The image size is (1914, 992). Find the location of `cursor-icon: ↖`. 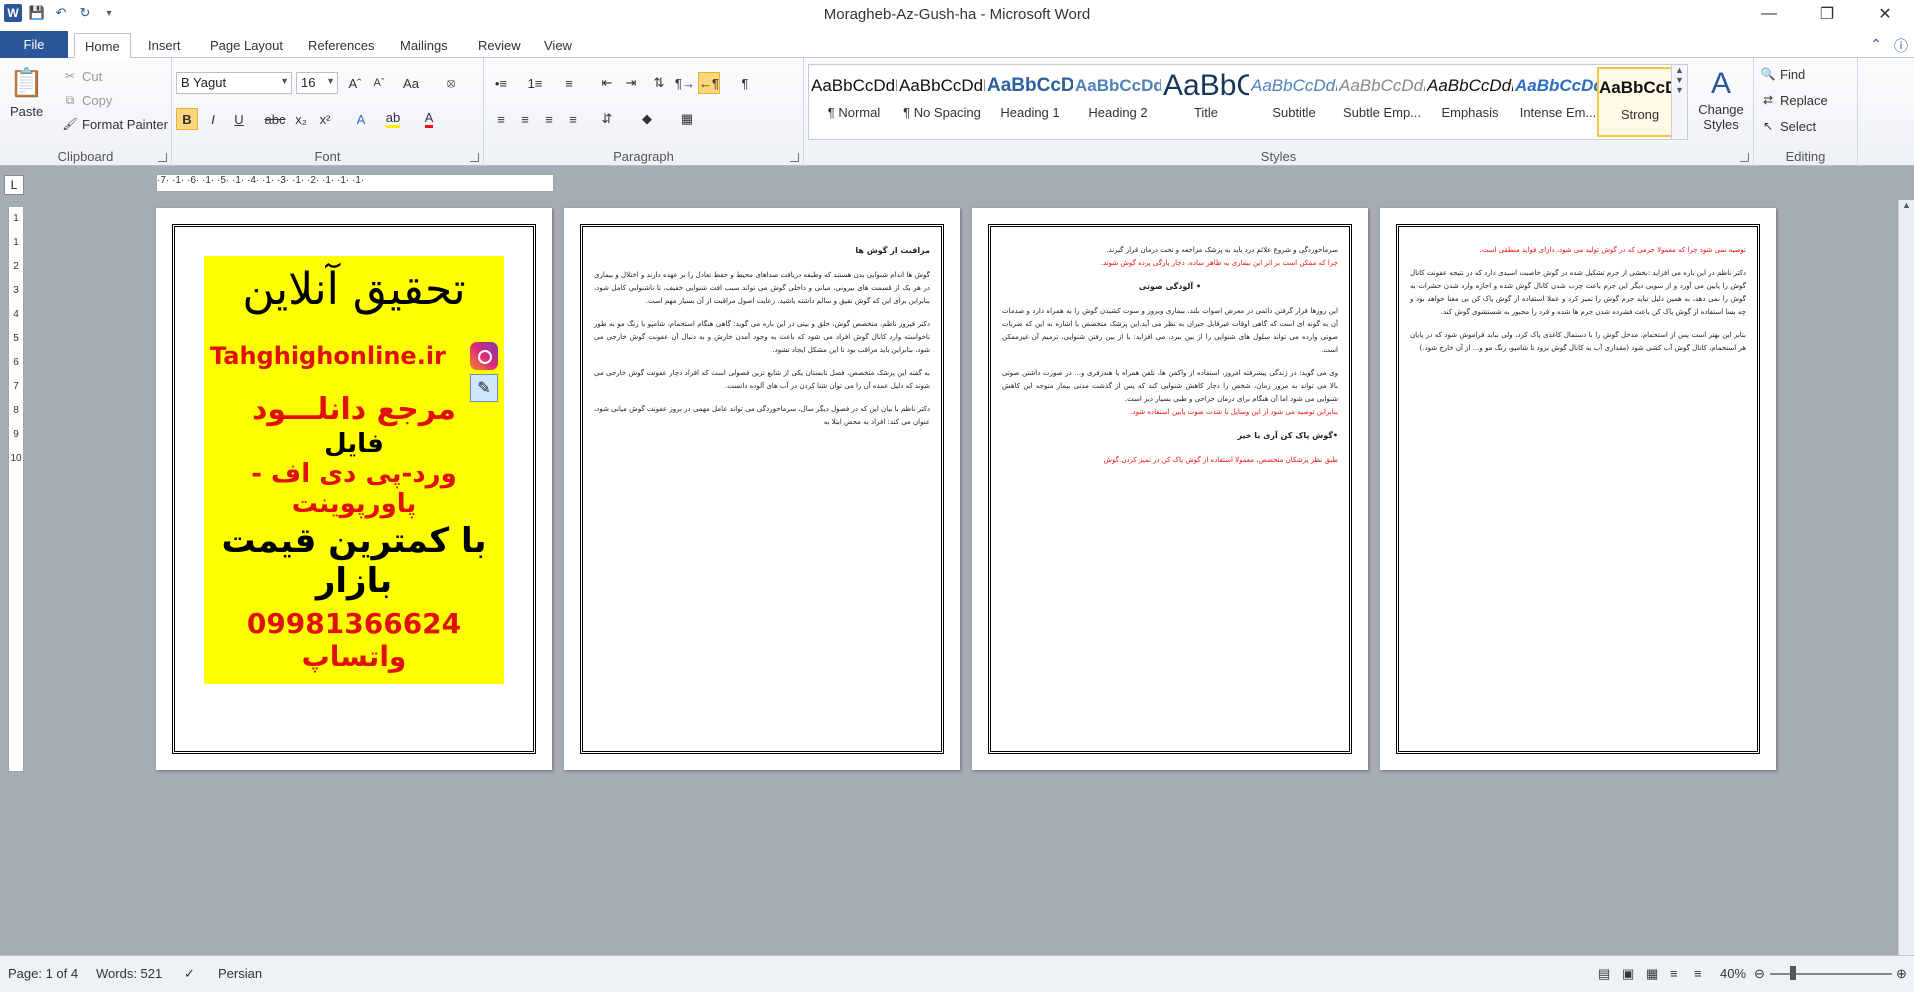

cursor-icon: ↖ is located at coordinates (1768, 126).